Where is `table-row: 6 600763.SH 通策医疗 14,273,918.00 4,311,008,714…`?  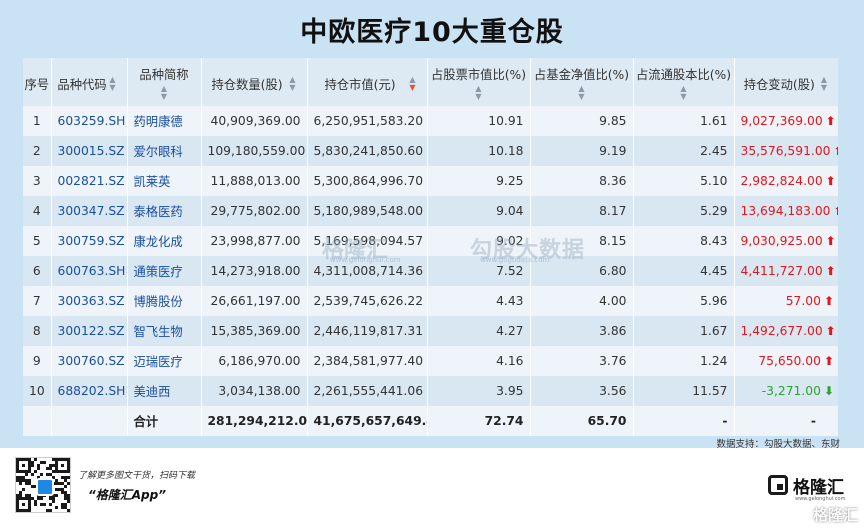
table-row: 6 600763.SH 通策医疗 14,273,918.00 4,311,008,714… is located at coordinates (430, 271).